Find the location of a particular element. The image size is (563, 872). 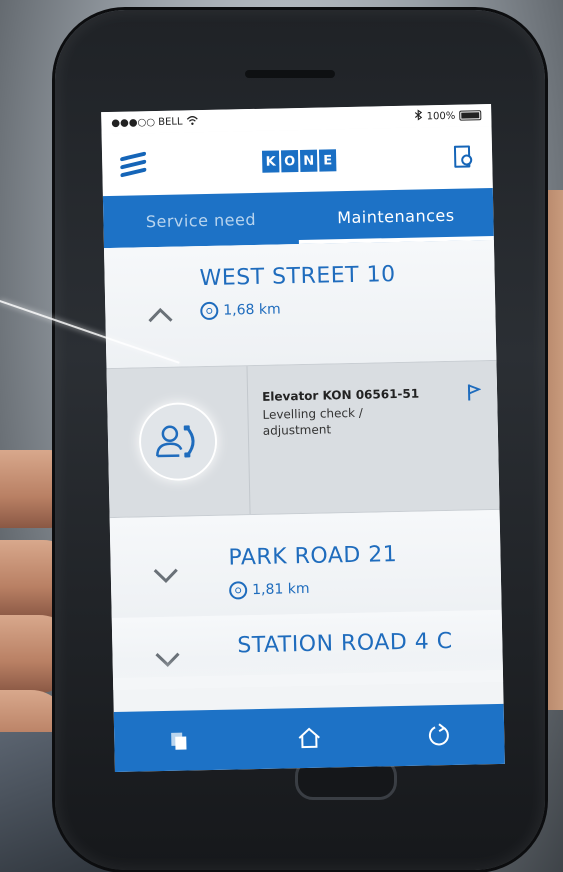

carrier-label: ●●●○○ BELL is located at coordinates (147, 122).